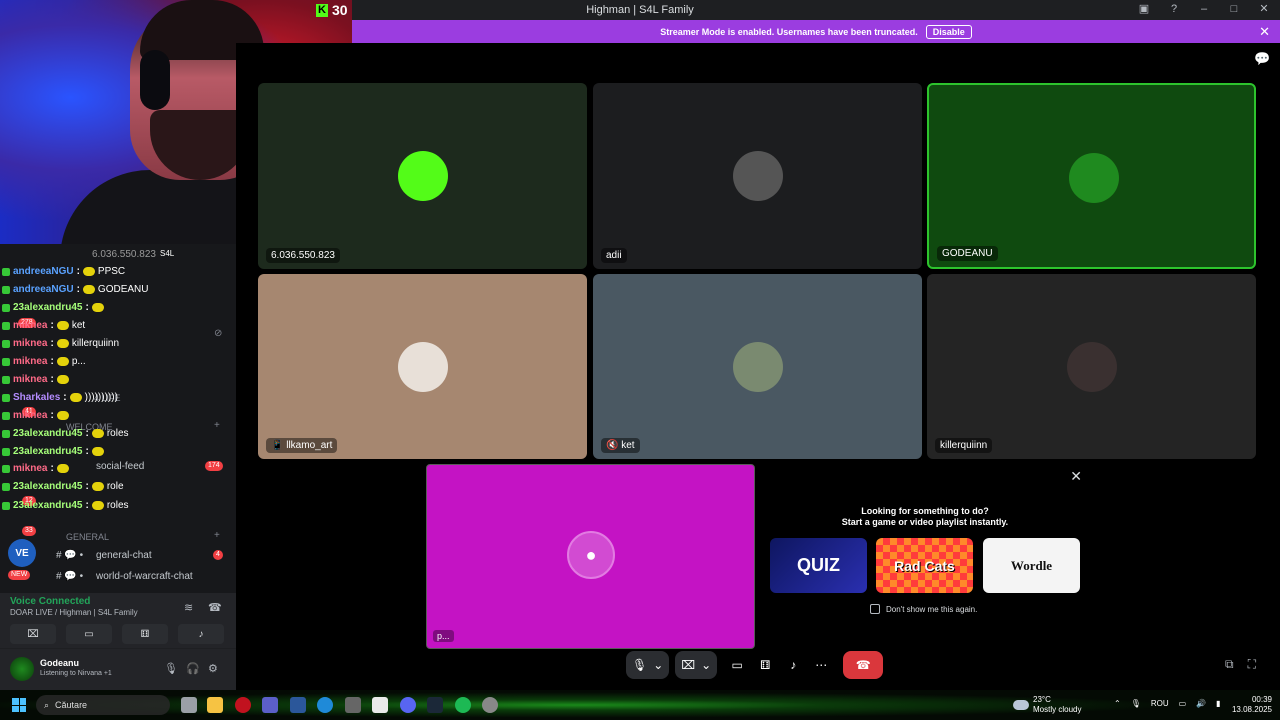 Image resolution: width=1280 pixels, height=720 pixels. I want to click on battery-icon: ▮, so click(1218, 703).